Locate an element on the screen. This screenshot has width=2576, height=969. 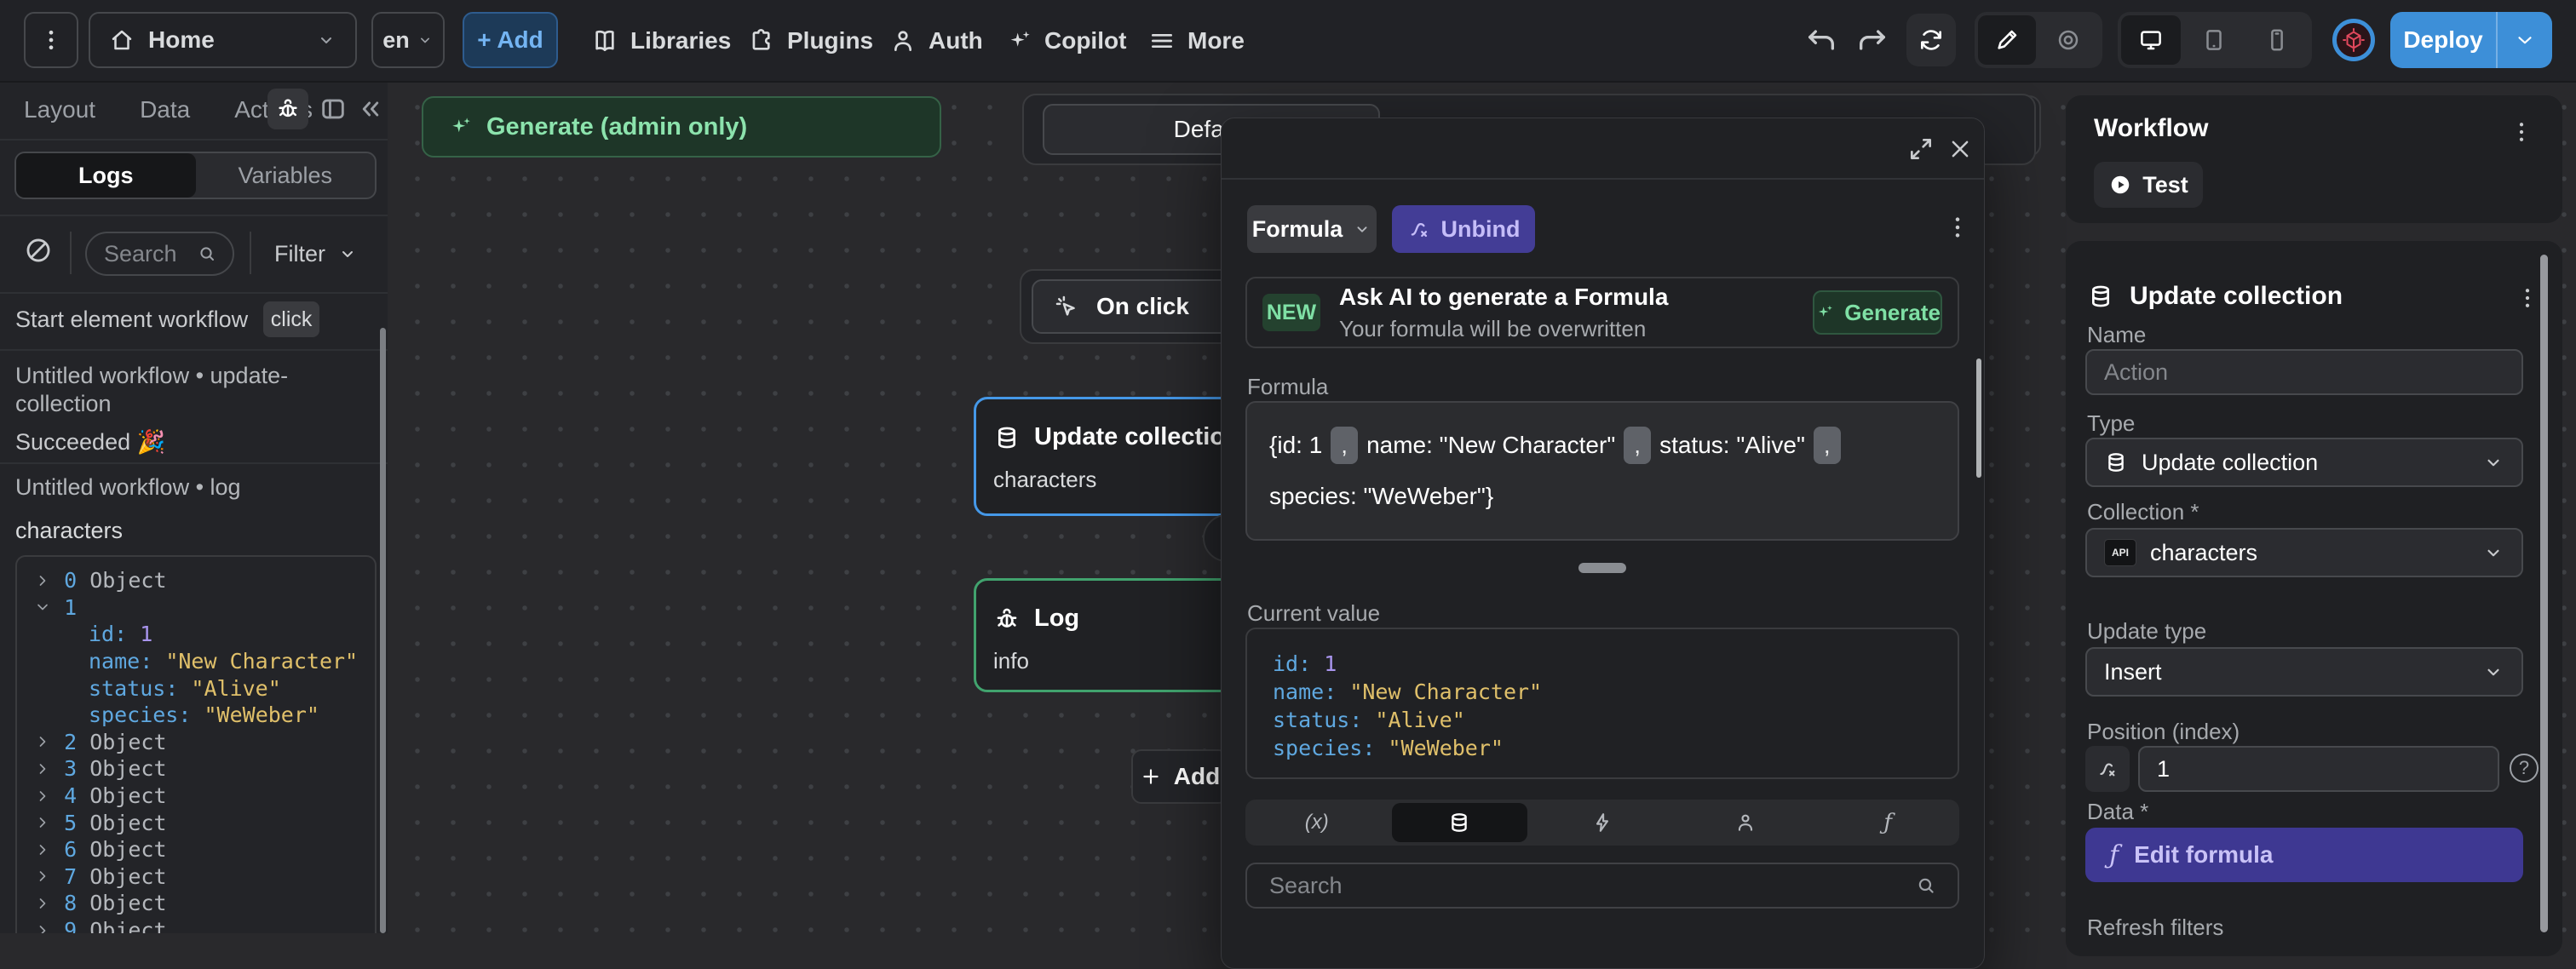
chevron-down-icon is located at coordinates (2493, 463).